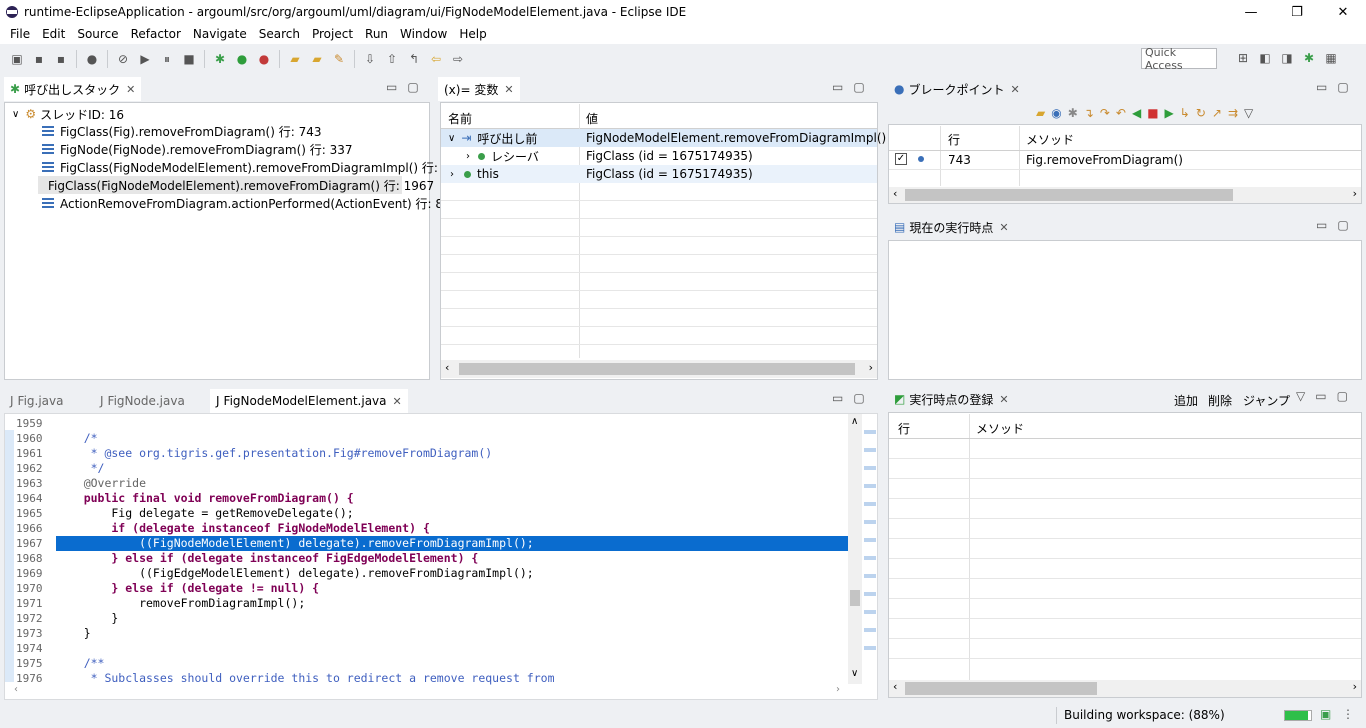 This screenshot has height=728, width=1366. What do you see at coordinates (101, 483) in the screenshot?
I see `code-line: @Override` at bounding box center [101, 483].